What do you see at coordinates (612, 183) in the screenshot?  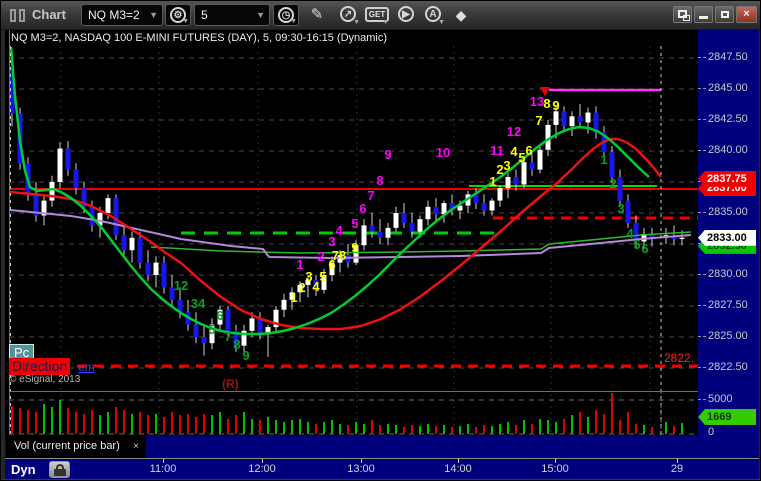 I see `svg-text: 2` at bounding box center [612, 183].